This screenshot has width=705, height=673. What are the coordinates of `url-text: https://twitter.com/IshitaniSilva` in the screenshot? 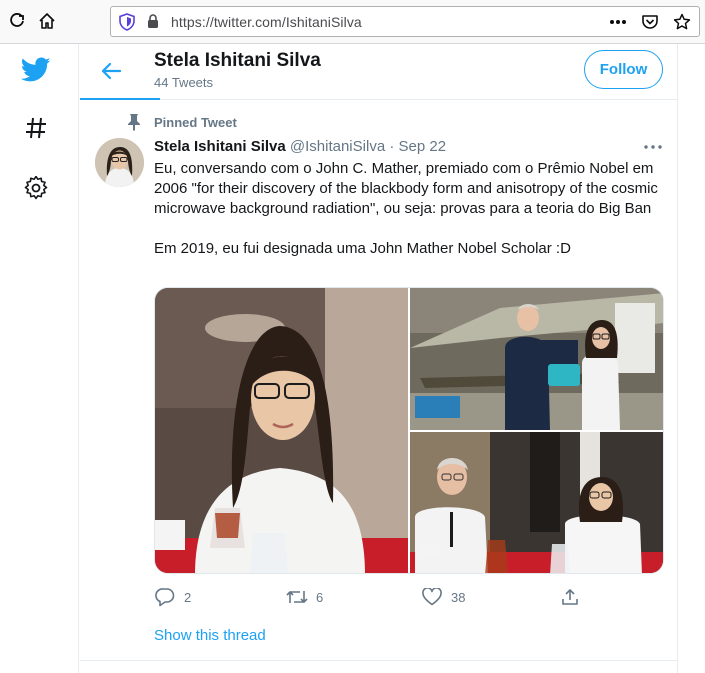 It's located at (266, 22).